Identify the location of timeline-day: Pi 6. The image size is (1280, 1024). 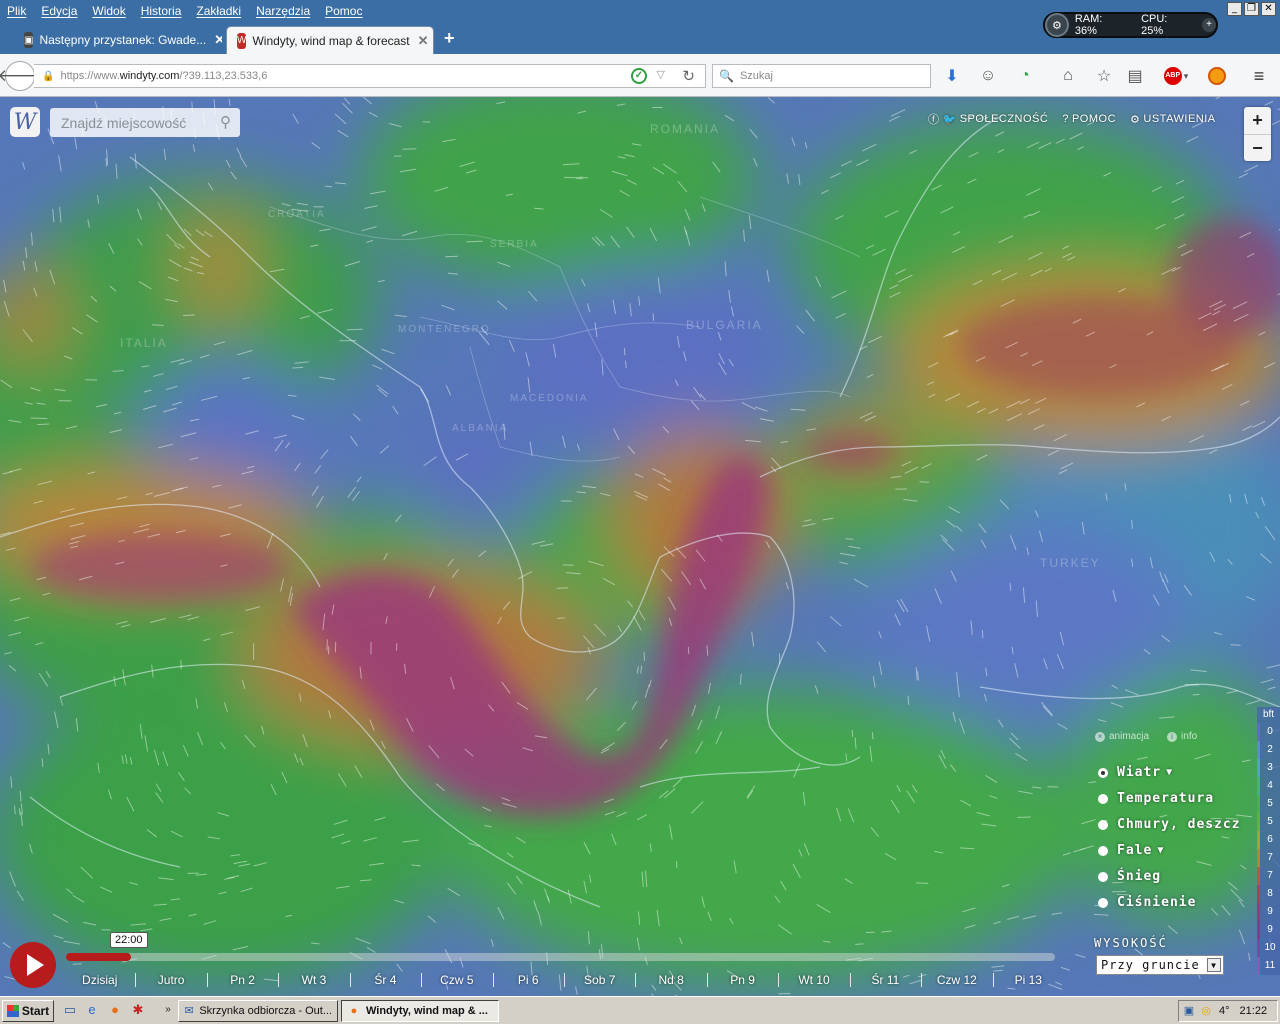
(528, 980).